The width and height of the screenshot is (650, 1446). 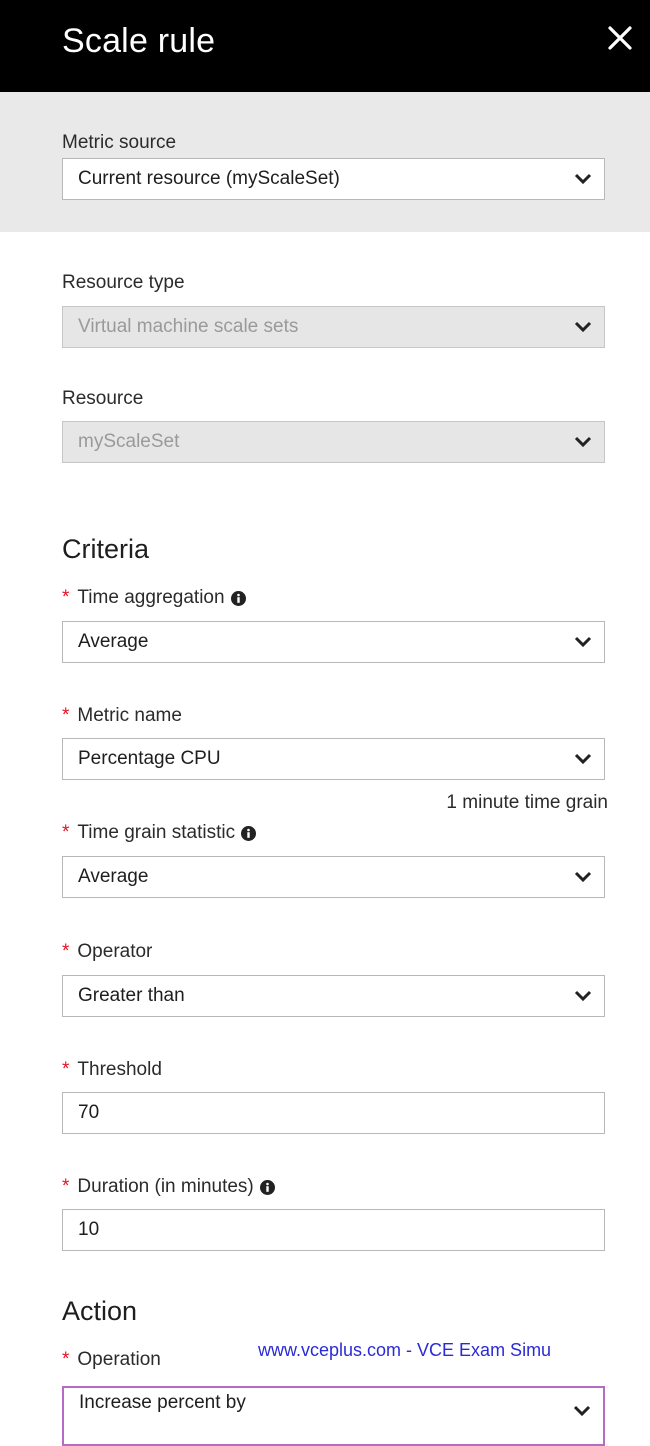 What do you see at coordinates (405, 1350) in the screenshot?
I see `watermark-text: www.vceplus.com - VCE Exam Simu` at bounding box center [405, 1350].